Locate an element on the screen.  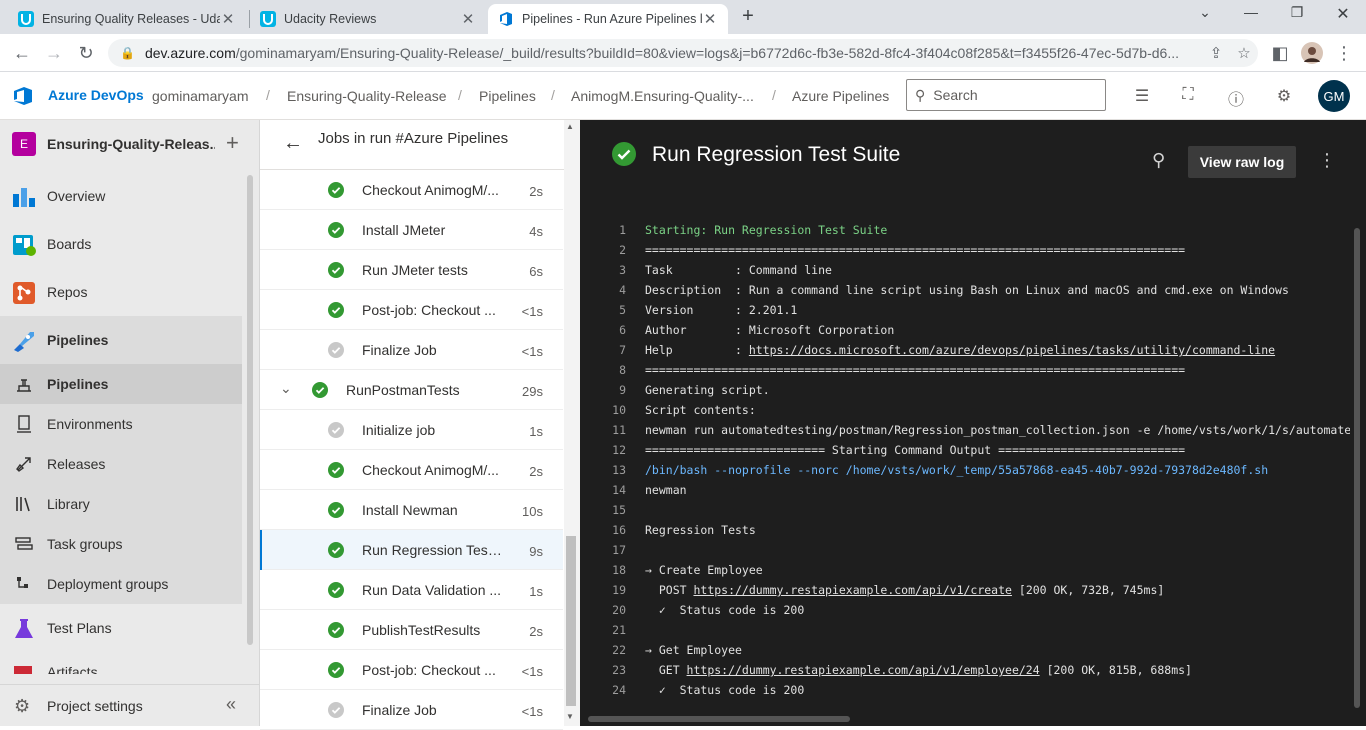
nav-subitem-pipelines: Pipelines is located at coordinates (121, 384).